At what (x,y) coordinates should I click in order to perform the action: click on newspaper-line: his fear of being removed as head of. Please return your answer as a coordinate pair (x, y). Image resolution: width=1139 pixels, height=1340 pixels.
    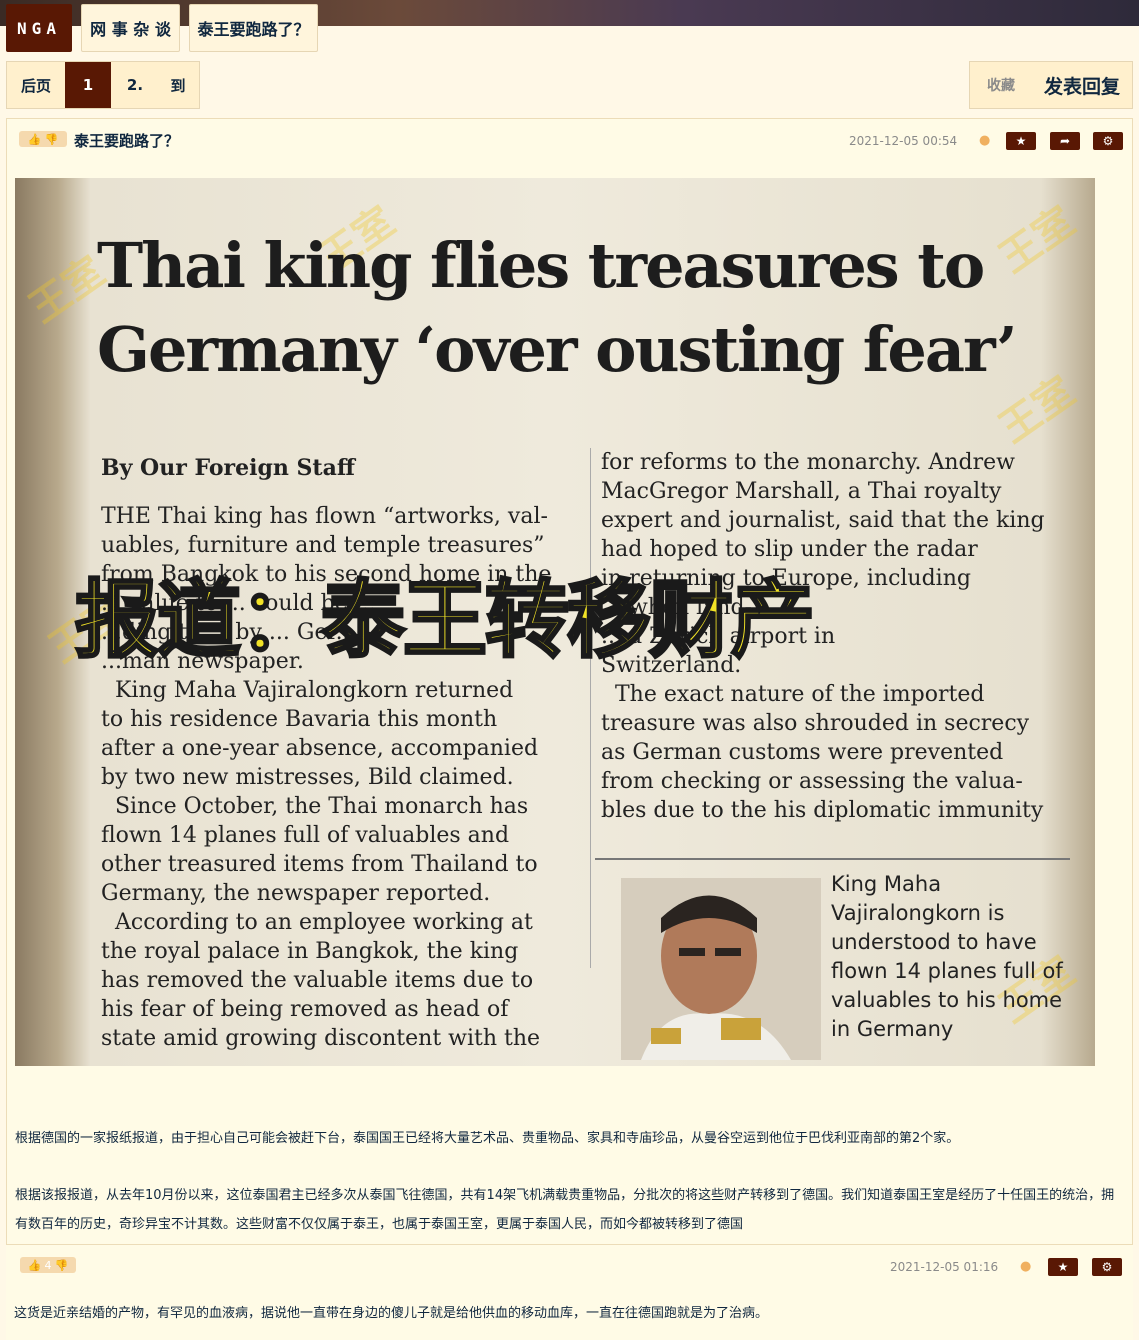
    Looking at the image, I should click on (305, 1009).